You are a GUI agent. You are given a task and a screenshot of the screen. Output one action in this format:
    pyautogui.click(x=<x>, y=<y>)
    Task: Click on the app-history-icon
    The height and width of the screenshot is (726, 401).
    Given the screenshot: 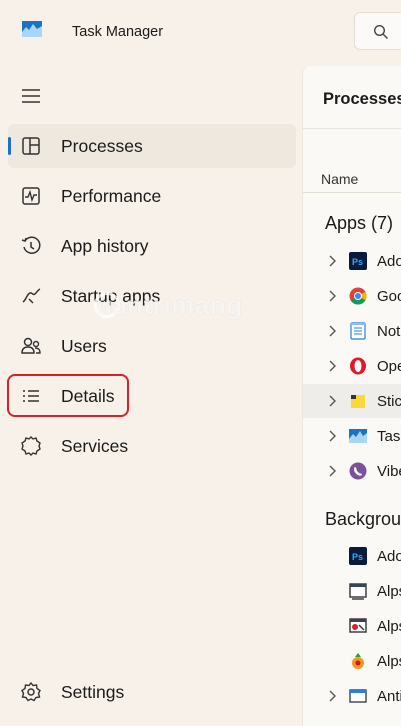 What is the action you would take?
    pyautogui.click(x=31, y=245)
    